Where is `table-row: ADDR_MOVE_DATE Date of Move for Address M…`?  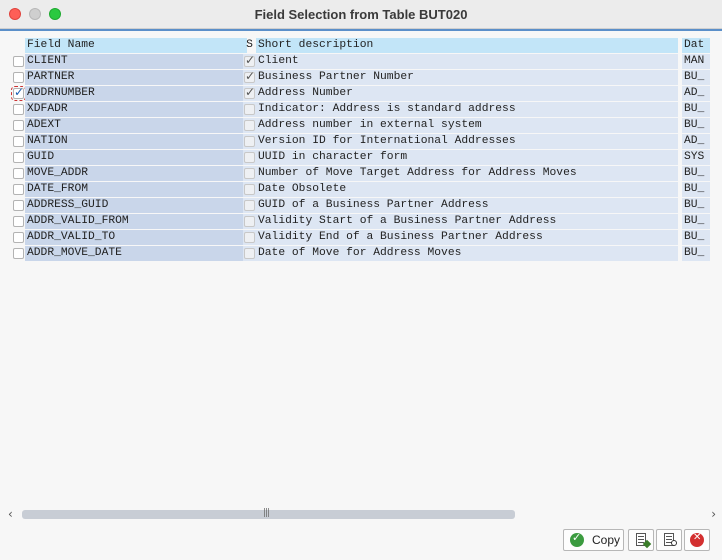
table-row: ADDR_MOVE_DATE Date of Move for Address M… is located at coordinates (360, 253).